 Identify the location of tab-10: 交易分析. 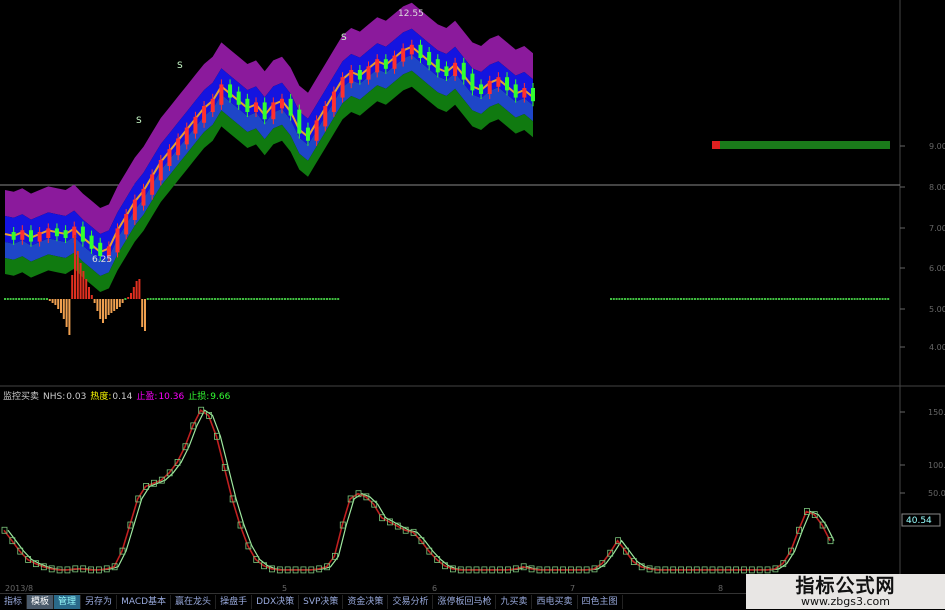
(411, 602).